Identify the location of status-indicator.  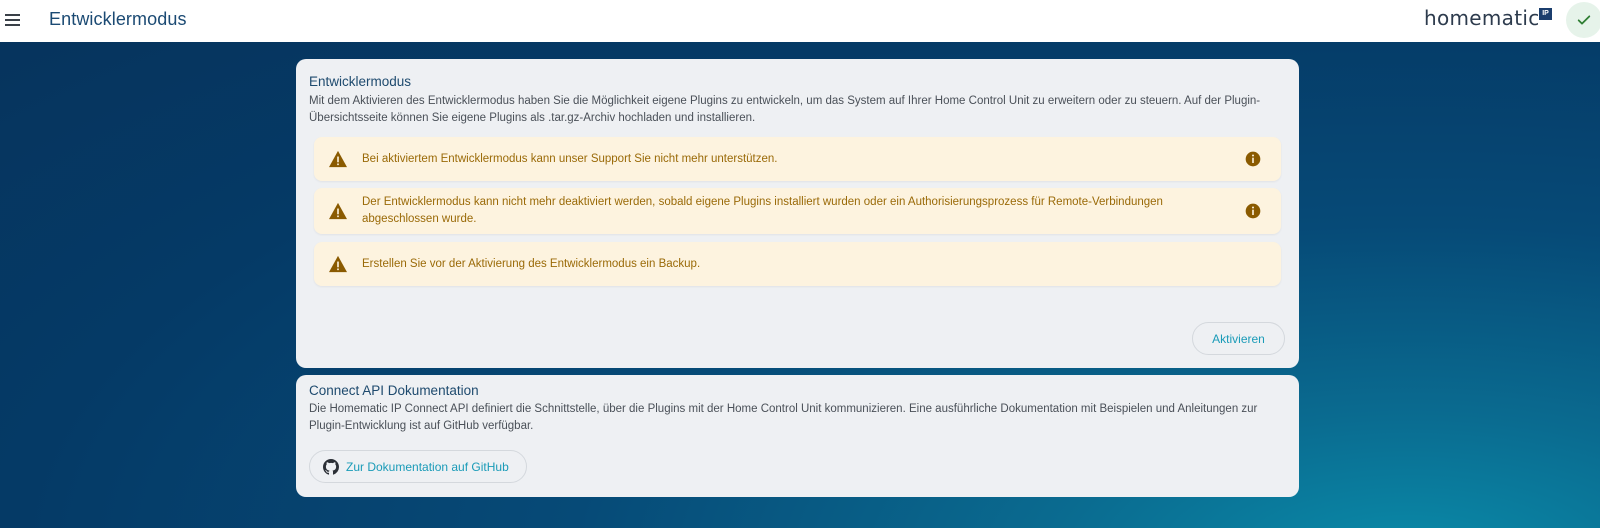
(1583, 20).